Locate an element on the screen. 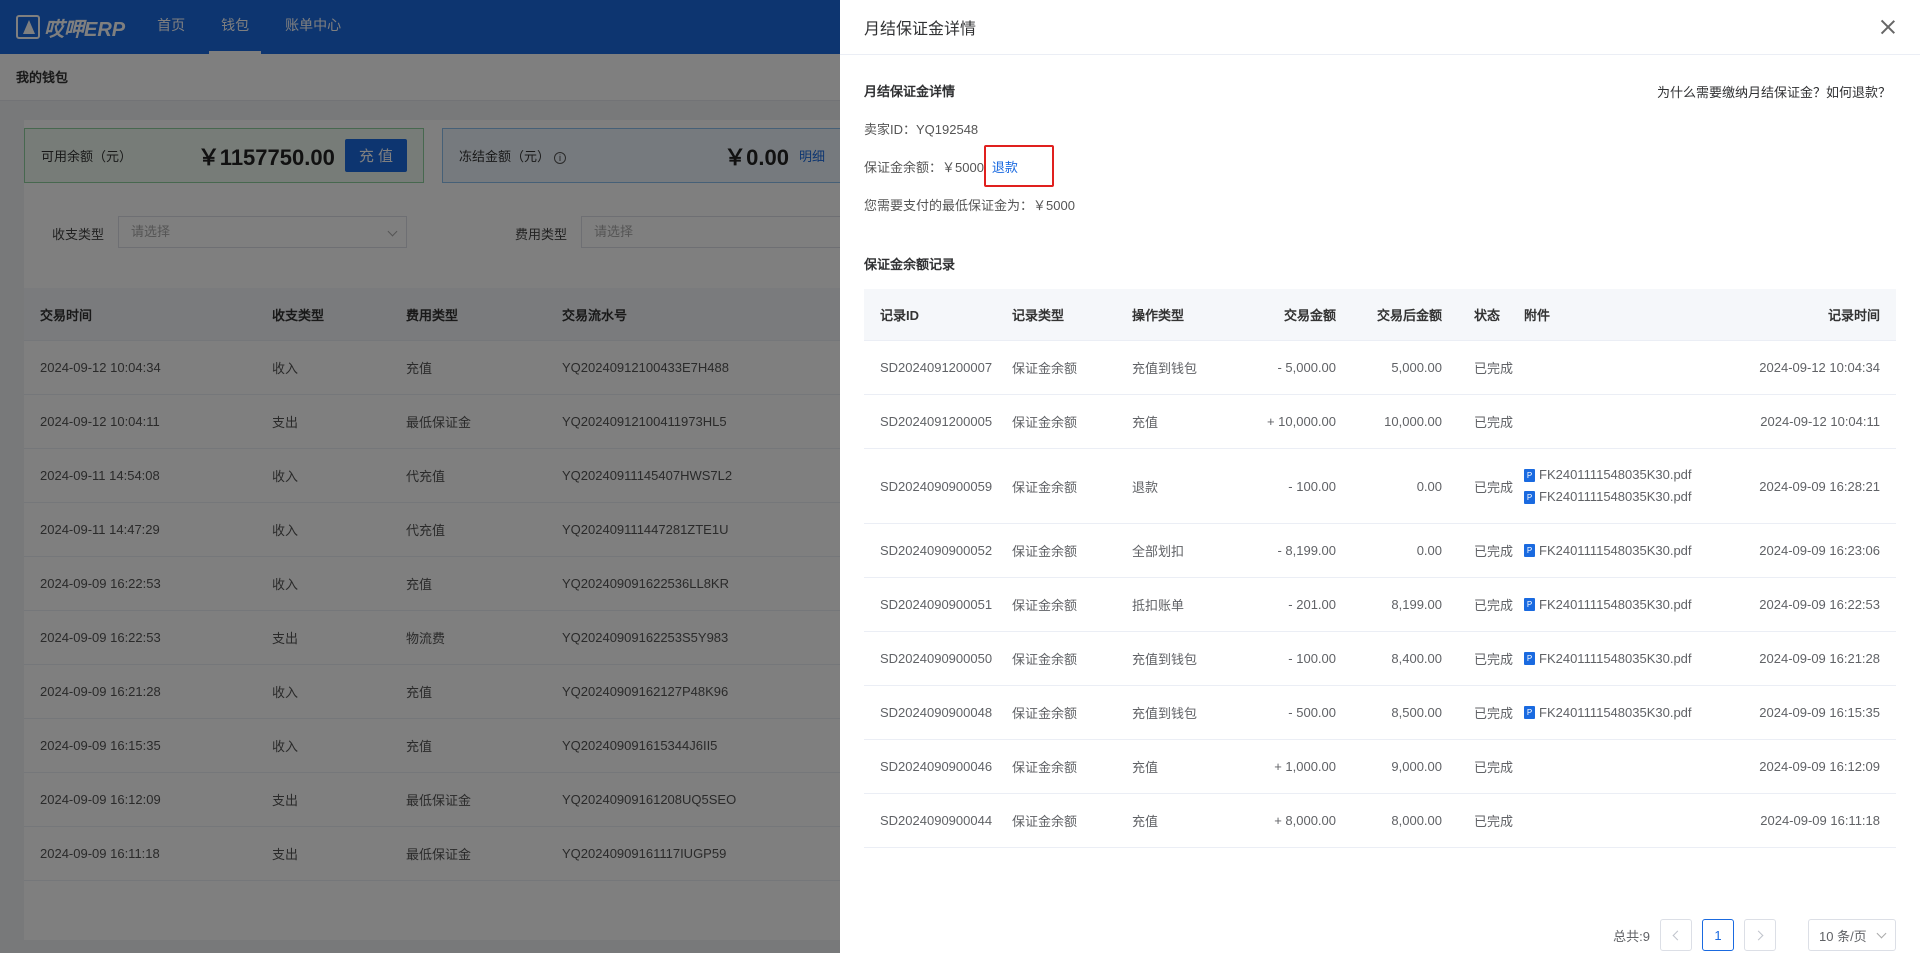 The width and height of the screenshot is (1920, 953). cell-amount: - 100.00 is located at coordinates (1312, 486).